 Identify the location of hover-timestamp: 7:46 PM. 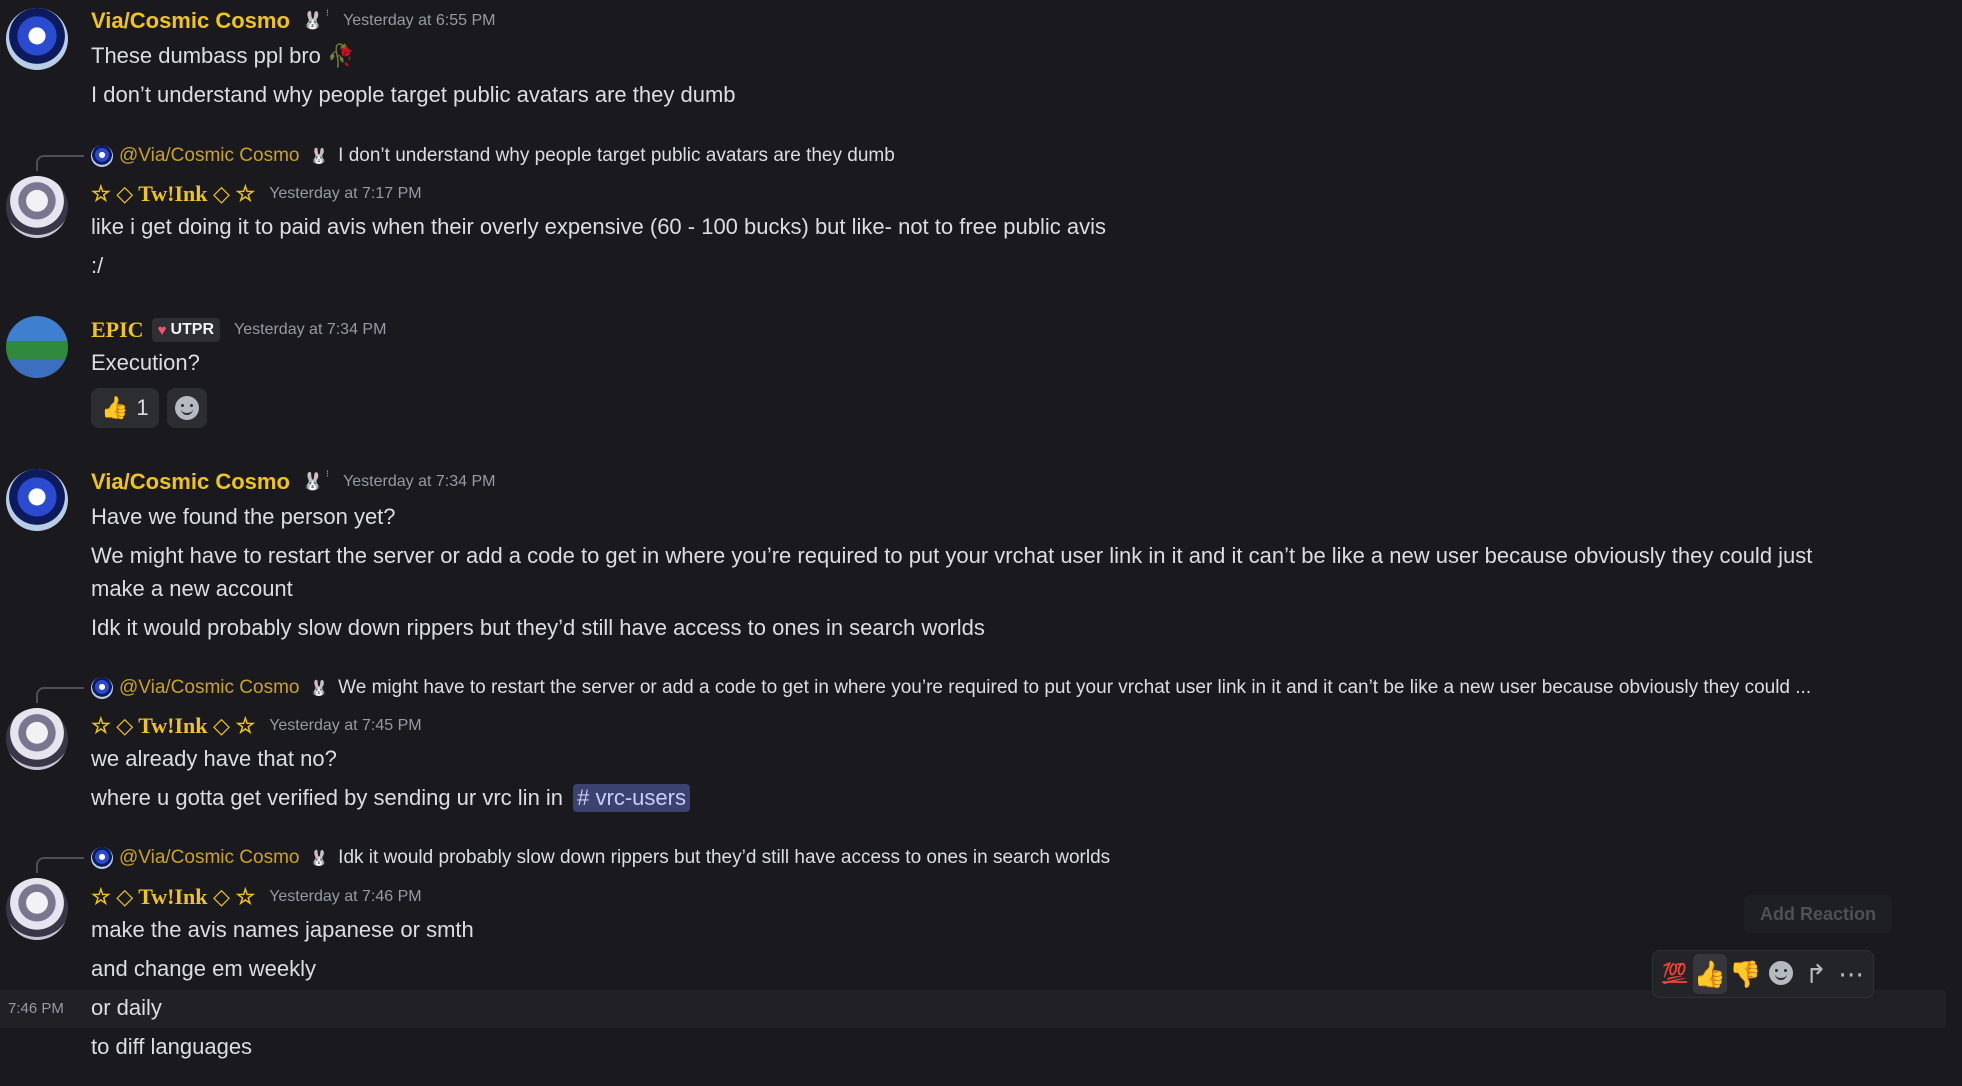
(36, 1008).